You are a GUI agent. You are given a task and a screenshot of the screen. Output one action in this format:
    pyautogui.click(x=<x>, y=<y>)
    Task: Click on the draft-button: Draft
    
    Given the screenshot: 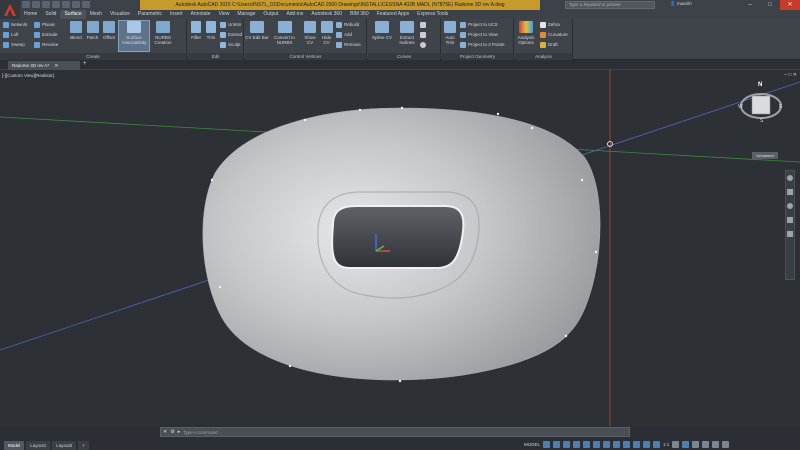 What is the action you would take?
    pyautogui.click(x=549, y=44)
    